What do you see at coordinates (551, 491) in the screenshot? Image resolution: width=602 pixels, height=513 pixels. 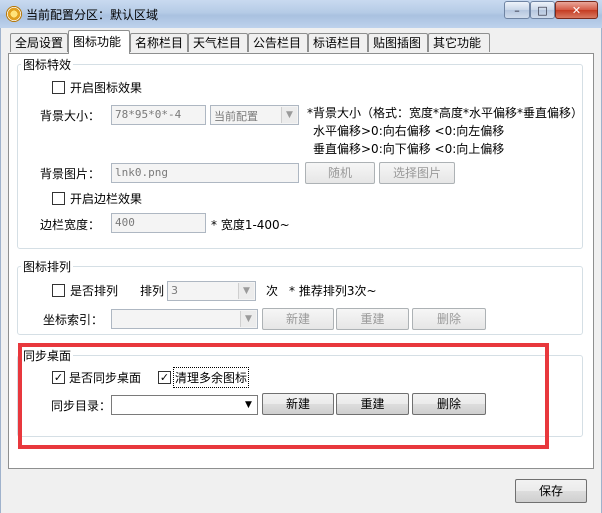 I see `save-button: 保存` at bounding box center [551, 491].